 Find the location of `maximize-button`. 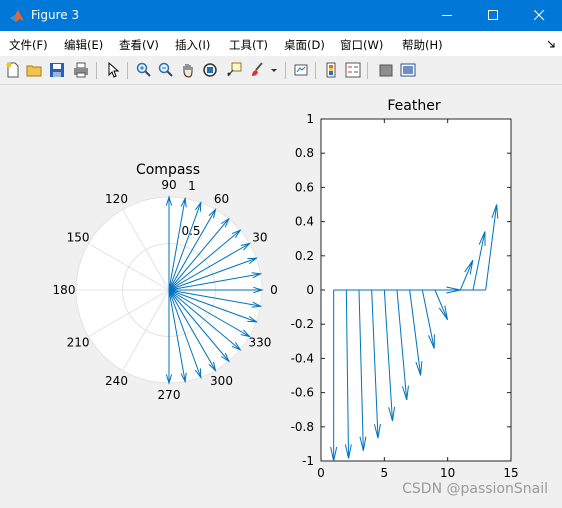

maximize-button is located at coordinates (493, 15).